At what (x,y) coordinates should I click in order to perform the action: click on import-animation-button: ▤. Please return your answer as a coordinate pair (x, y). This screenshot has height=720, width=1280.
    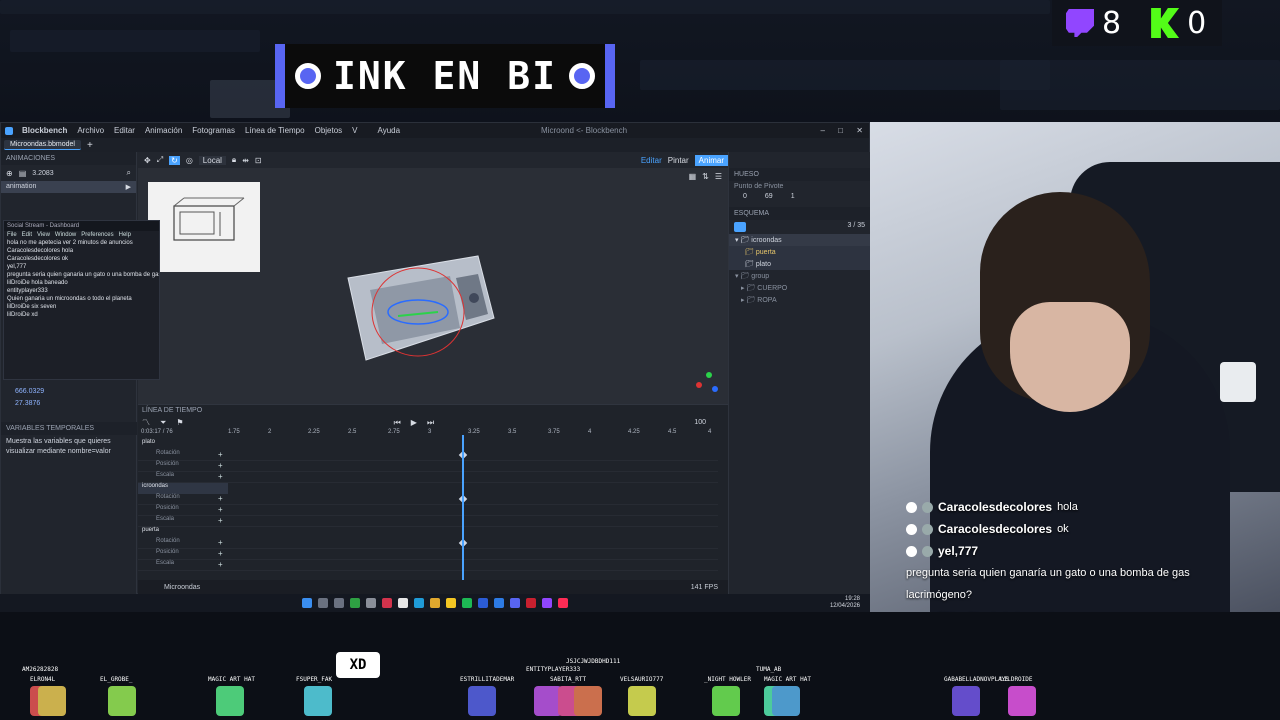
    Looking at the image, I should click on (23, 173).